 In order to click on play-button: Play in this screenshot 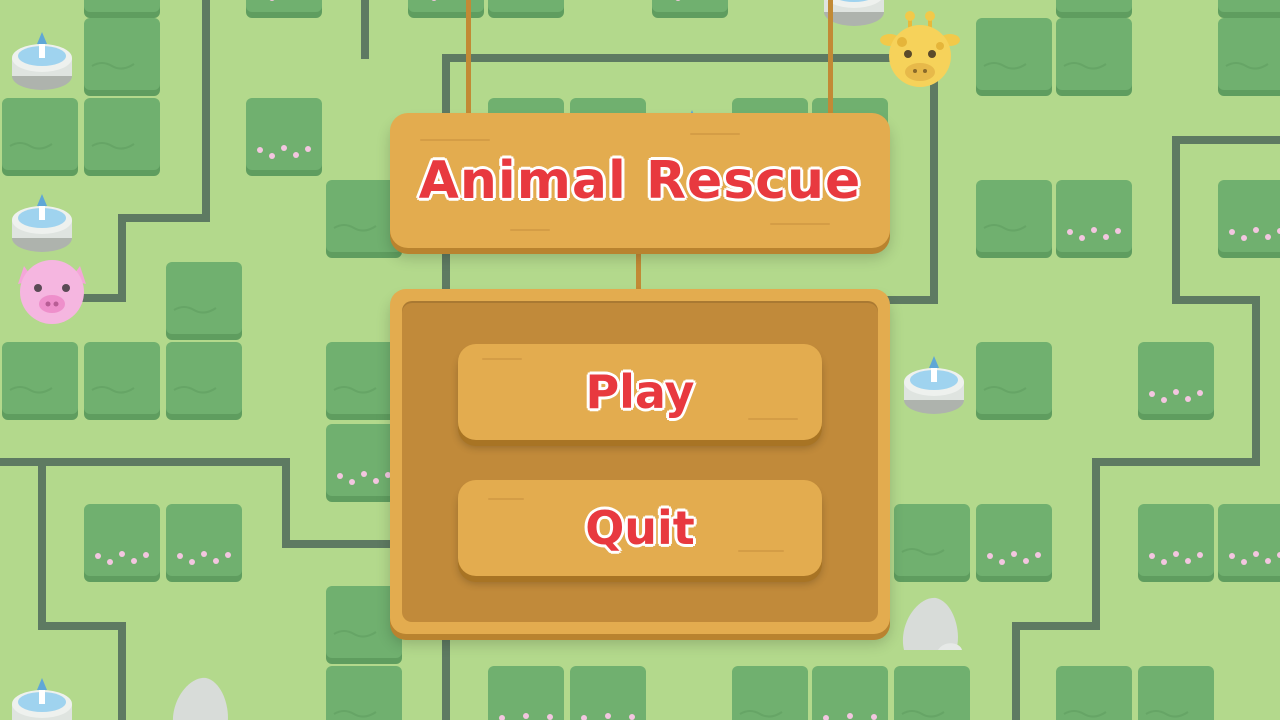, I will do `click(640, 392)`.